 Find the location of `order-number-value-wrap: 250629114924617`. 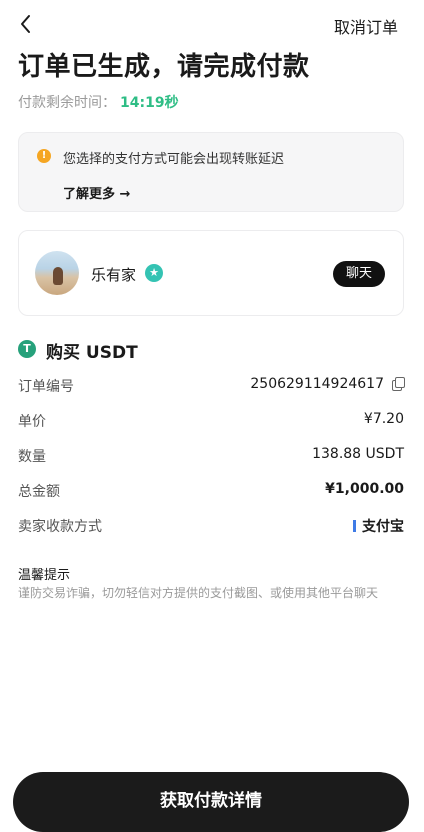

order-number-value-wrap: 250629114924617 is located at coordinates (327, 384).